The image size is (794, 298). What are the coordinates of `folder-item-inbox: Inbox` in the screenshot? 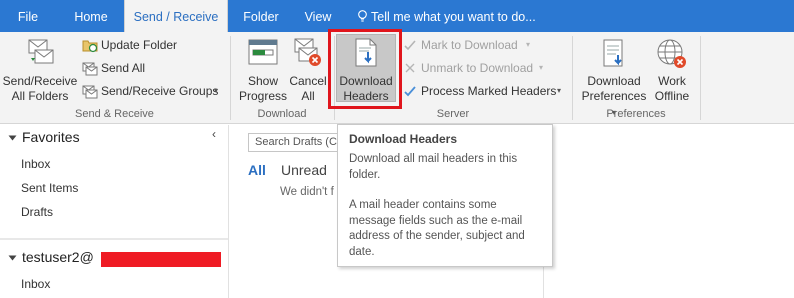 It's located at (35, 164).